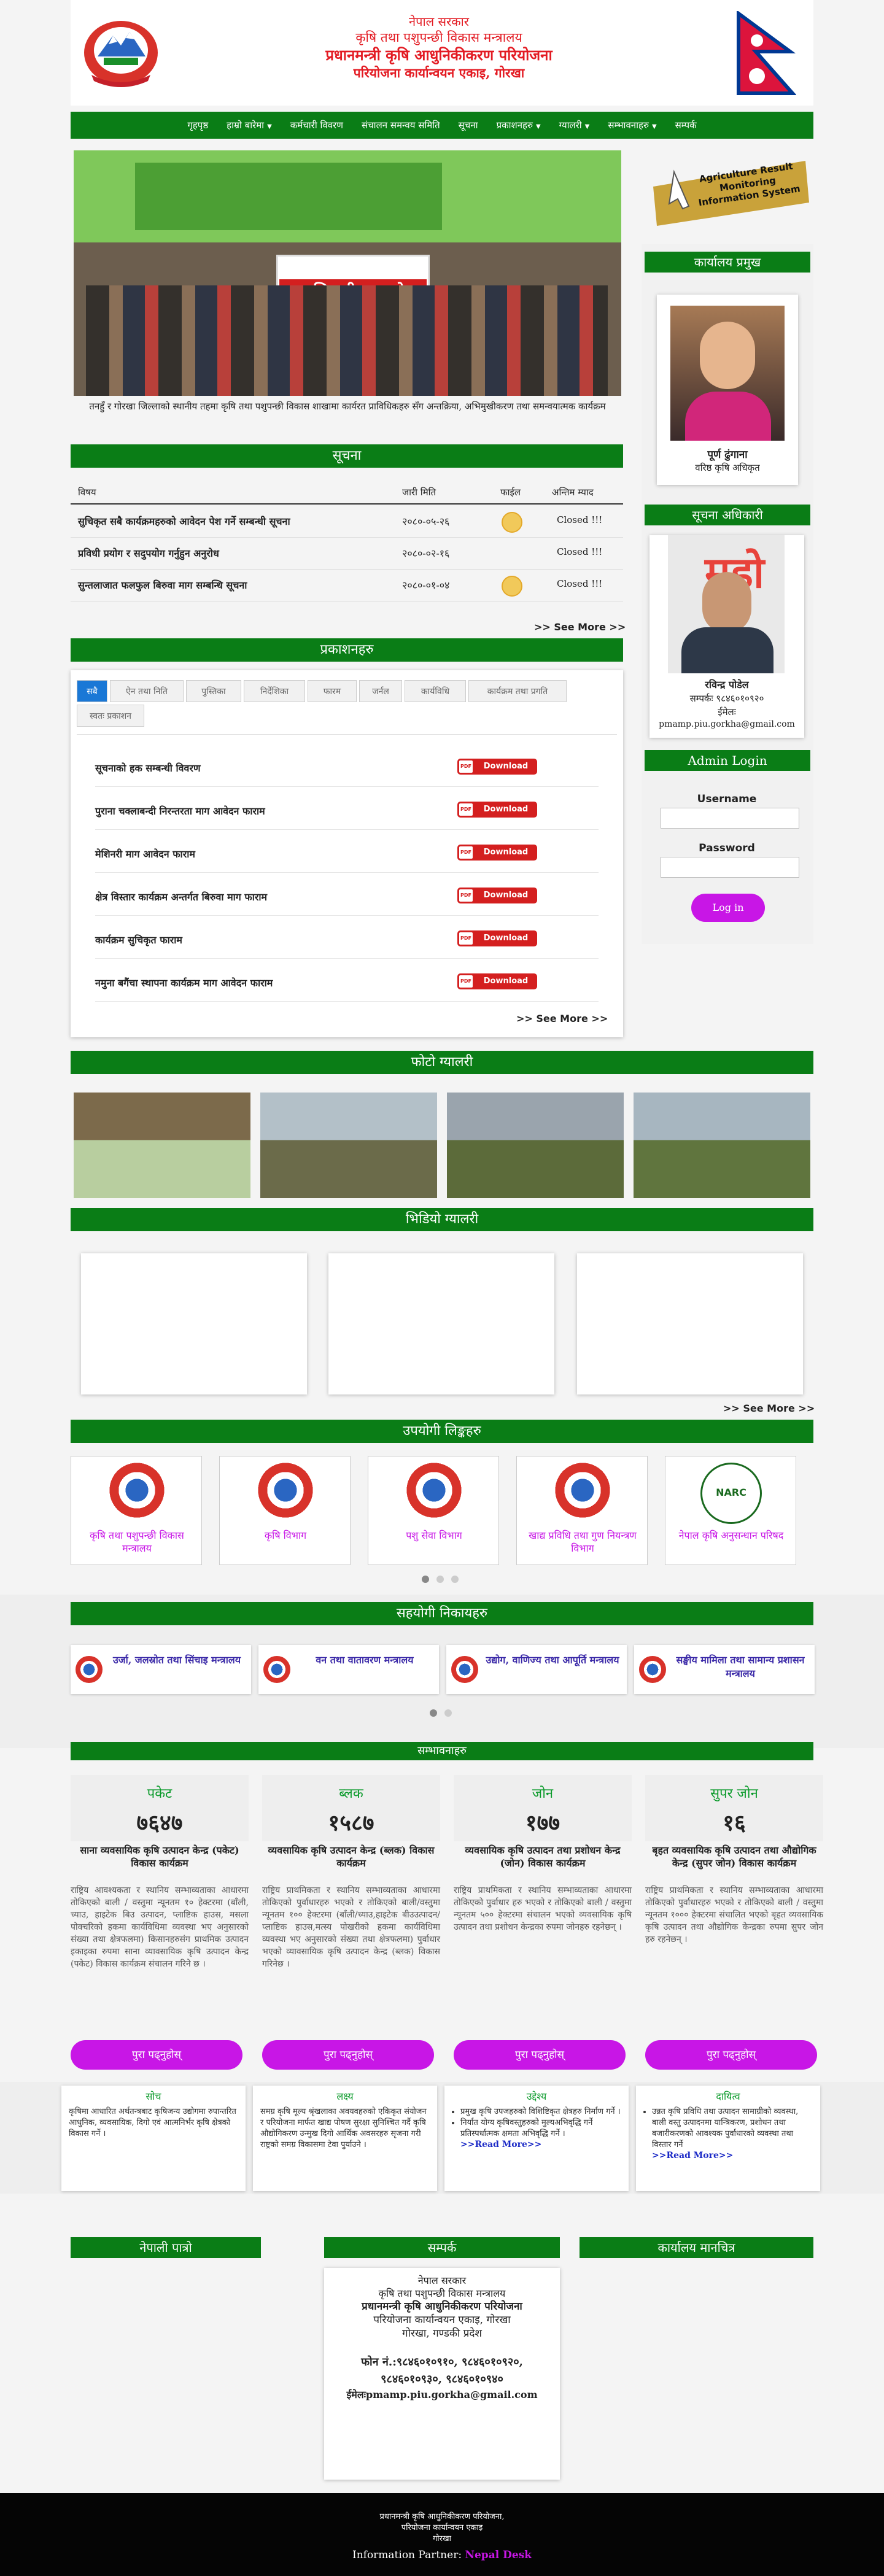 This screenshot has width=884, height=2576. Describe the element at coordinates (728, 515) in the screenshot. I see `info-officer-title: सूचना अधिकारी` at that location.